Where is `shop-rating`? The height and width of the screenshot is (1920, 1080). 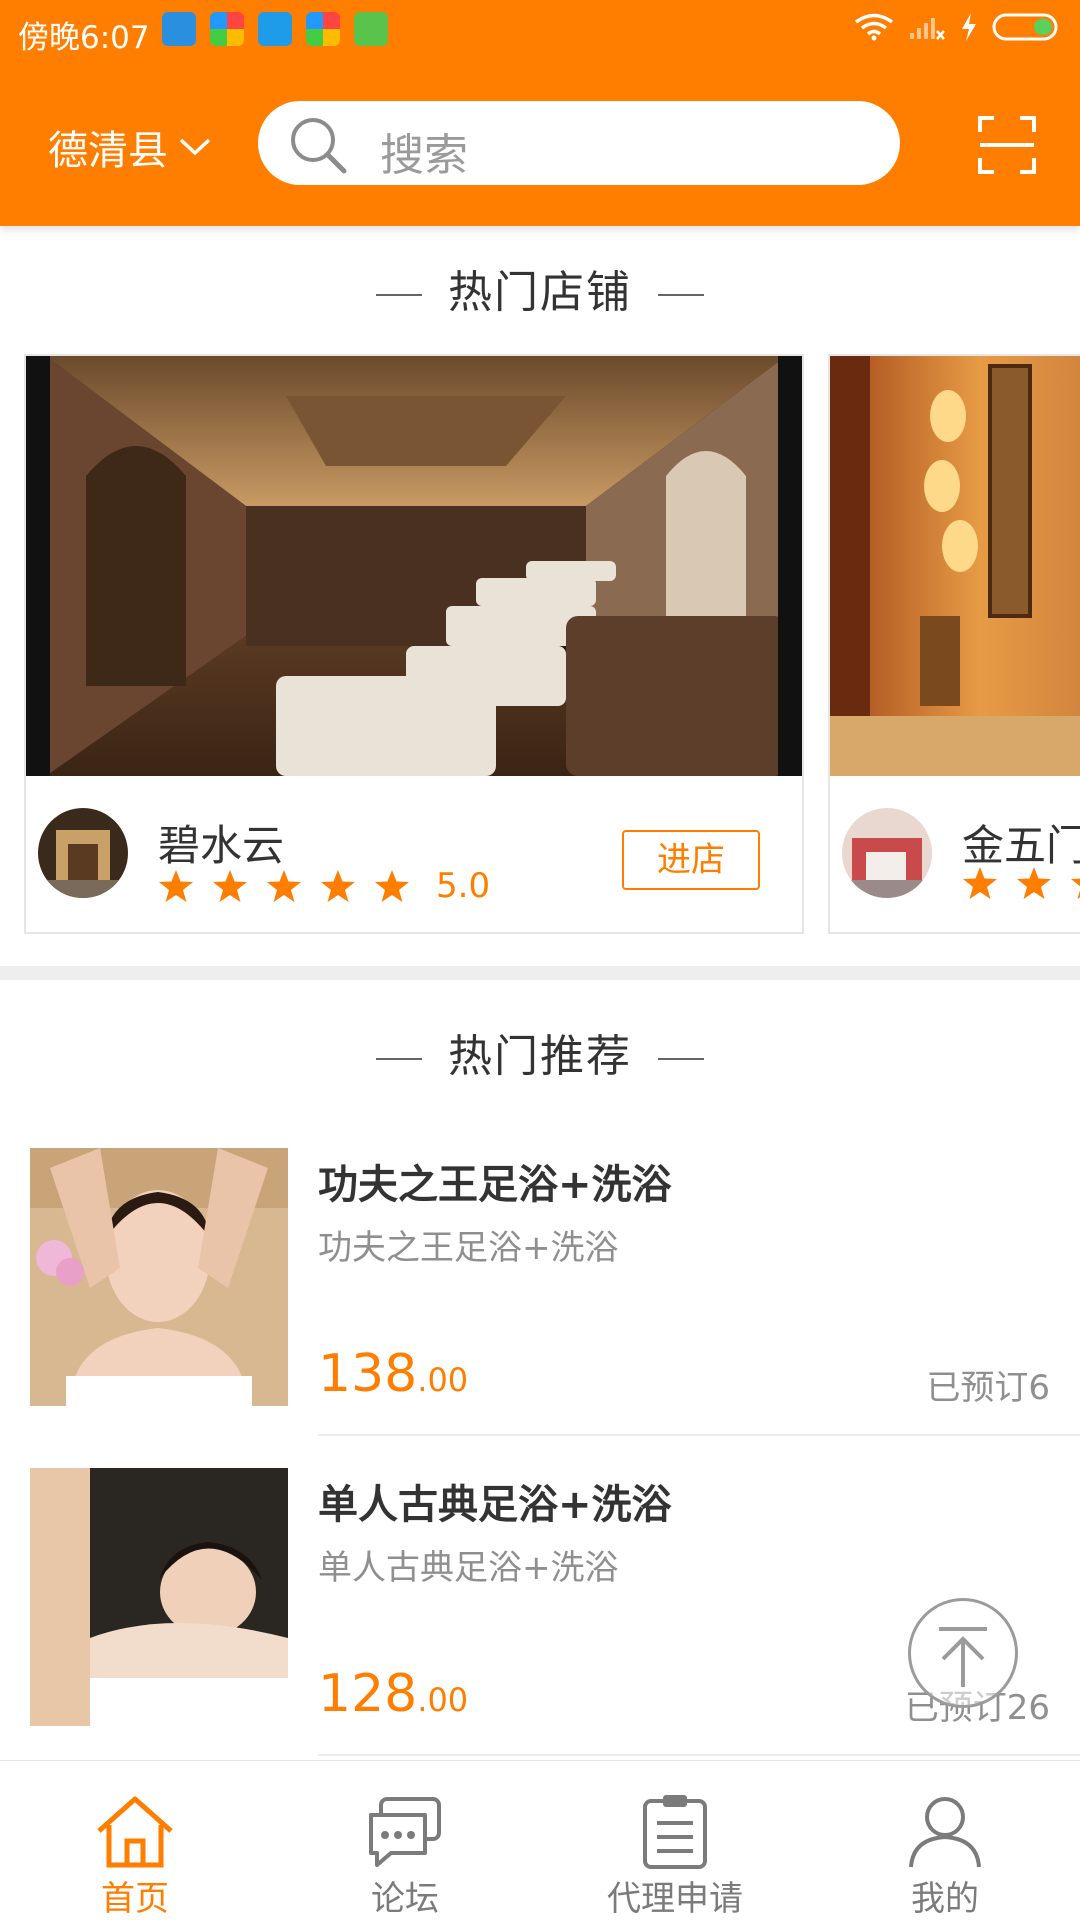
shop-rating is located at coordinates (1021, 883).